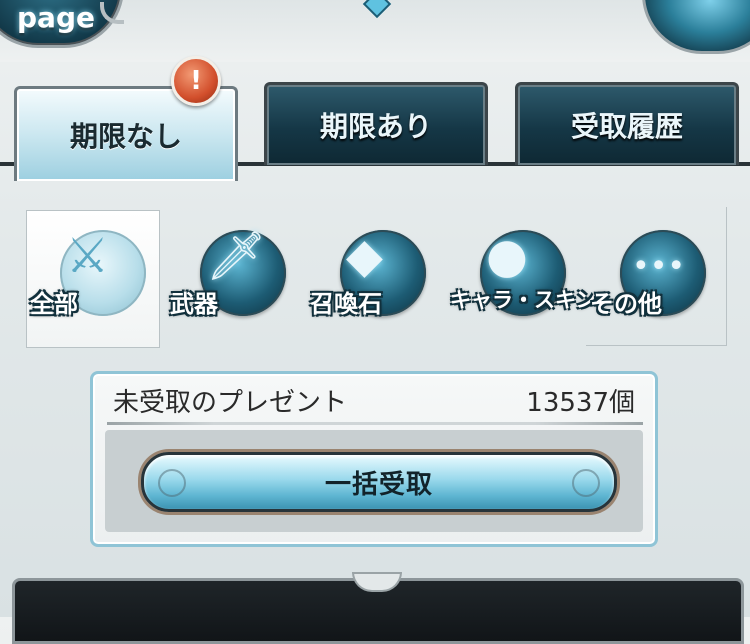 The image size is (750, 644). What do you see at coordinates (54, 304) in the screenshot?
I see `category-label: 全部` at bounding box center [54, 304].